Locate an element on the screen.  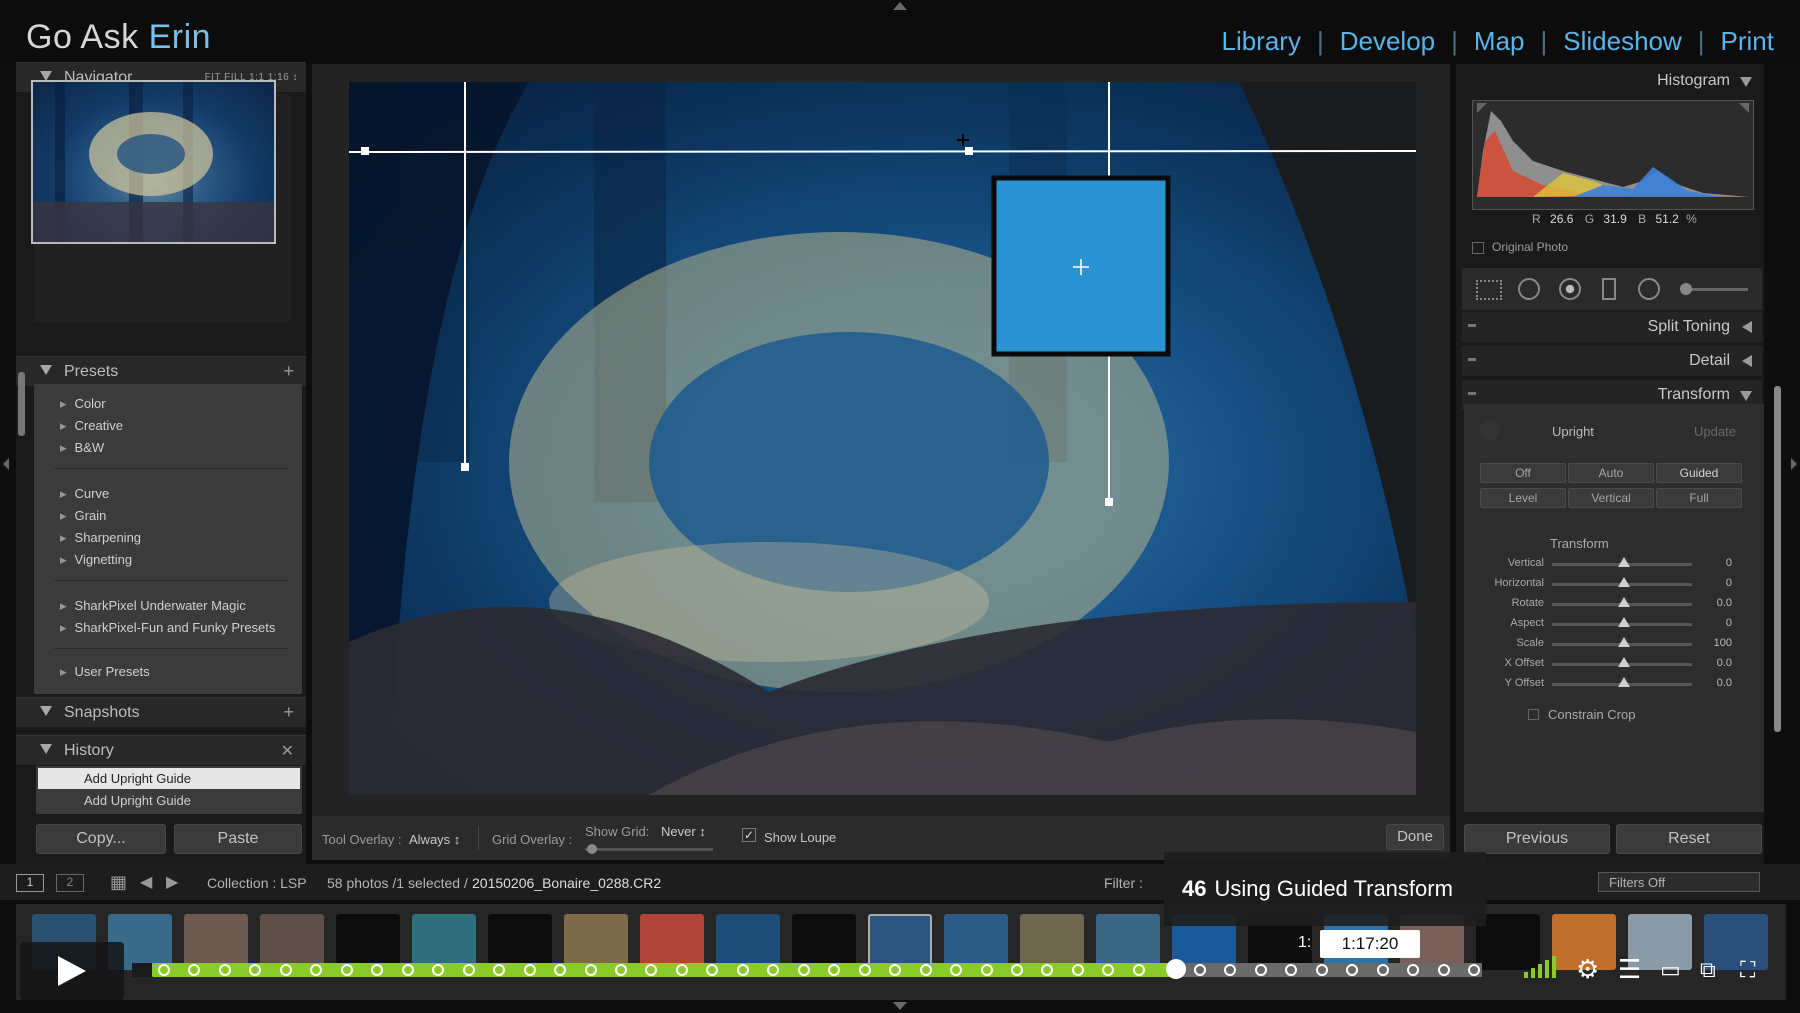
filmstrip-thumbnail-selected is located at coordinates (900, 942).